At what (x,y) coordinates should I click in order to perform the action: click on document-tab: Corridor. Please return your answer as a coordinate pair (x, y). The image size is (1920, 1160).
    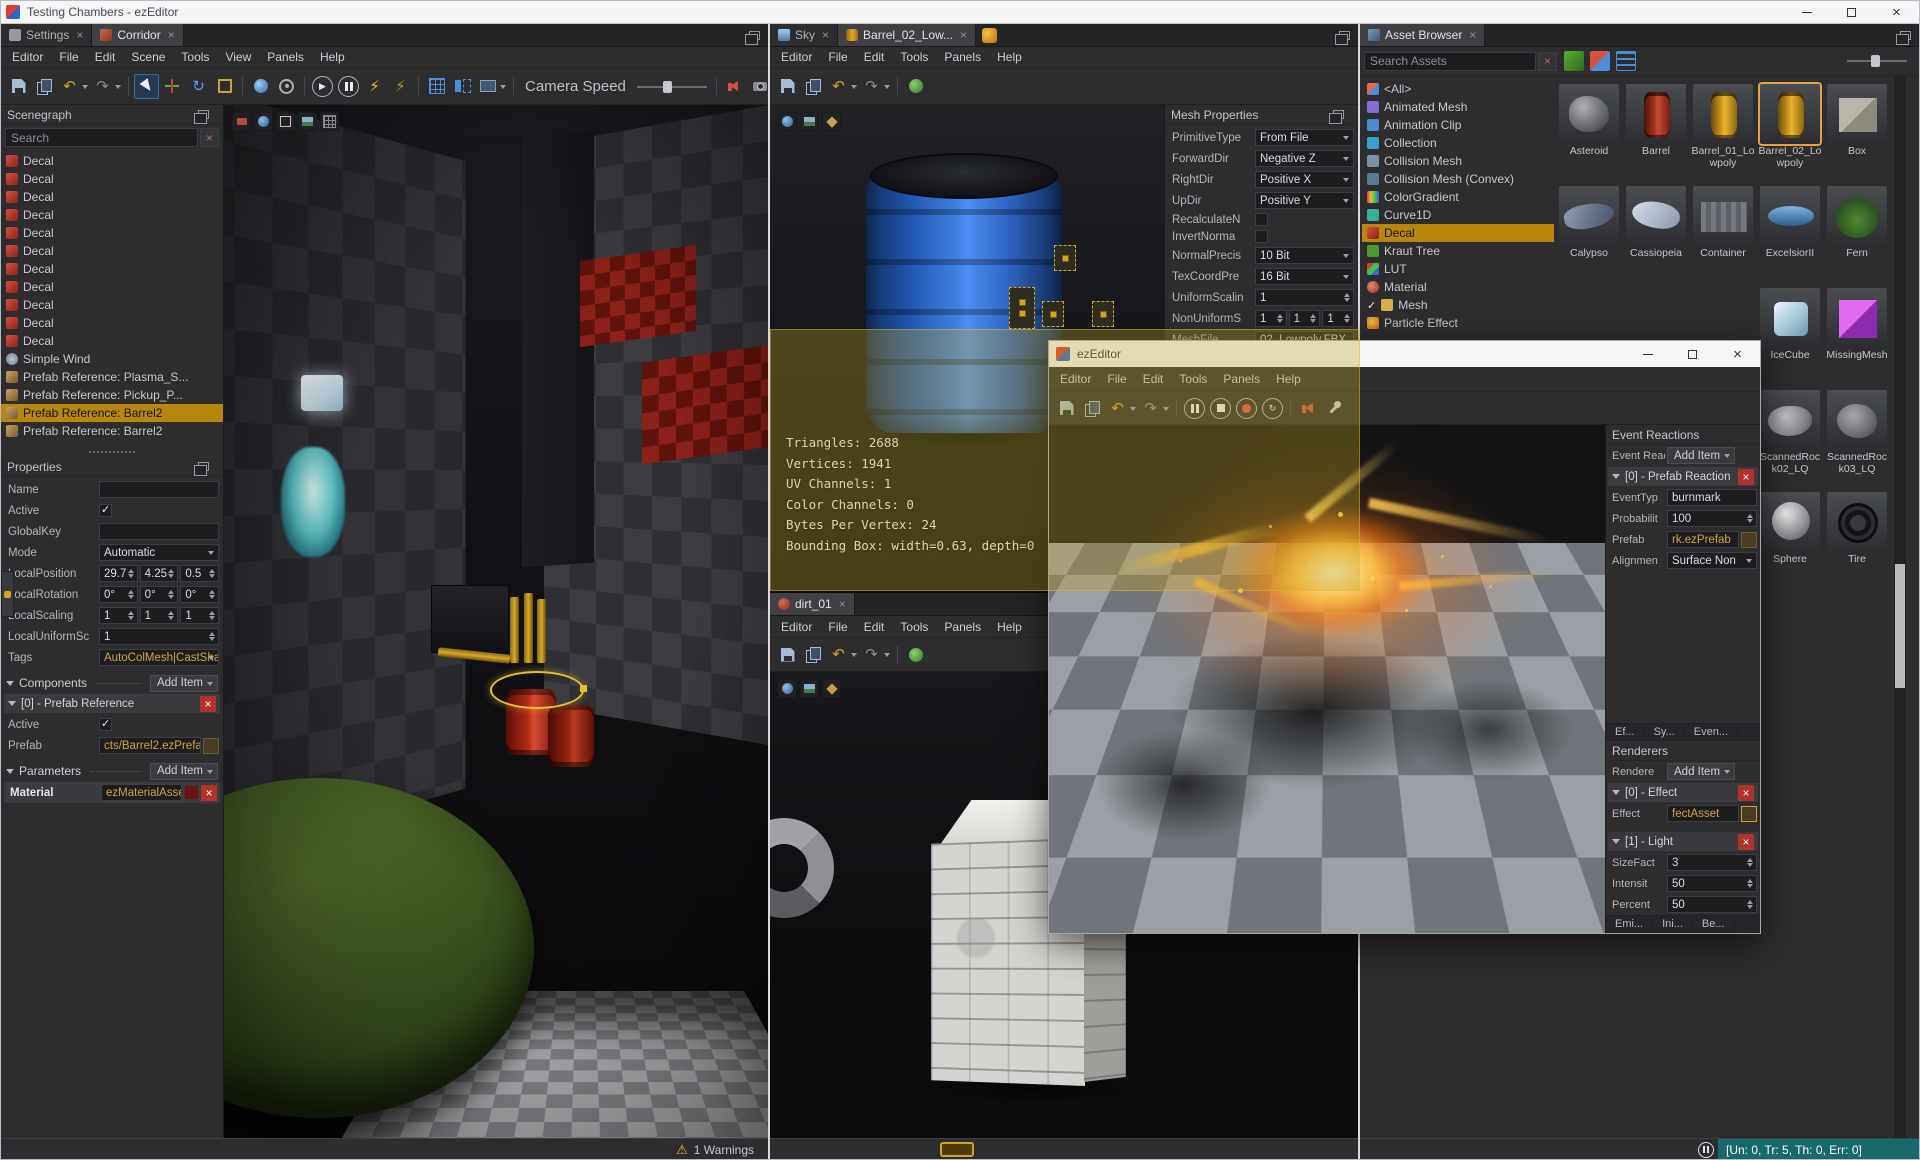
    Looking at the image, I should click on (138, 35).